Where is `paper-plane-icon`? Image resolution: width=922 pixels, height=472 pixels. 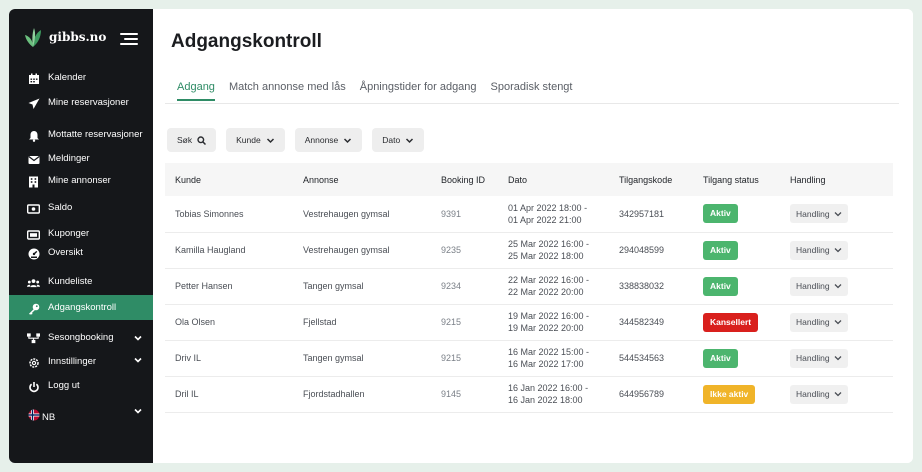
paper-plane-icon is located at coordinates (33, 103).